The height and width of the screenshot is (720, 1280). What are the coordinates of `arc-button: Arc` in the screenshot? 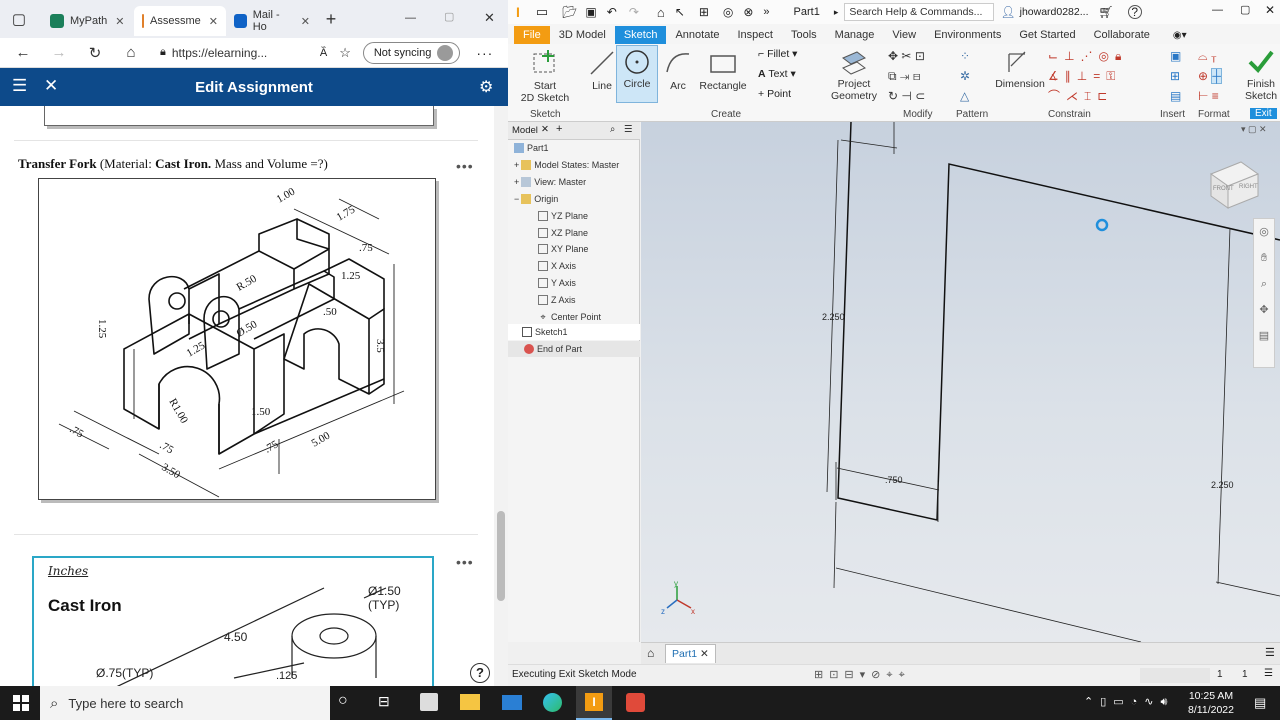 It's located at (678, 75).